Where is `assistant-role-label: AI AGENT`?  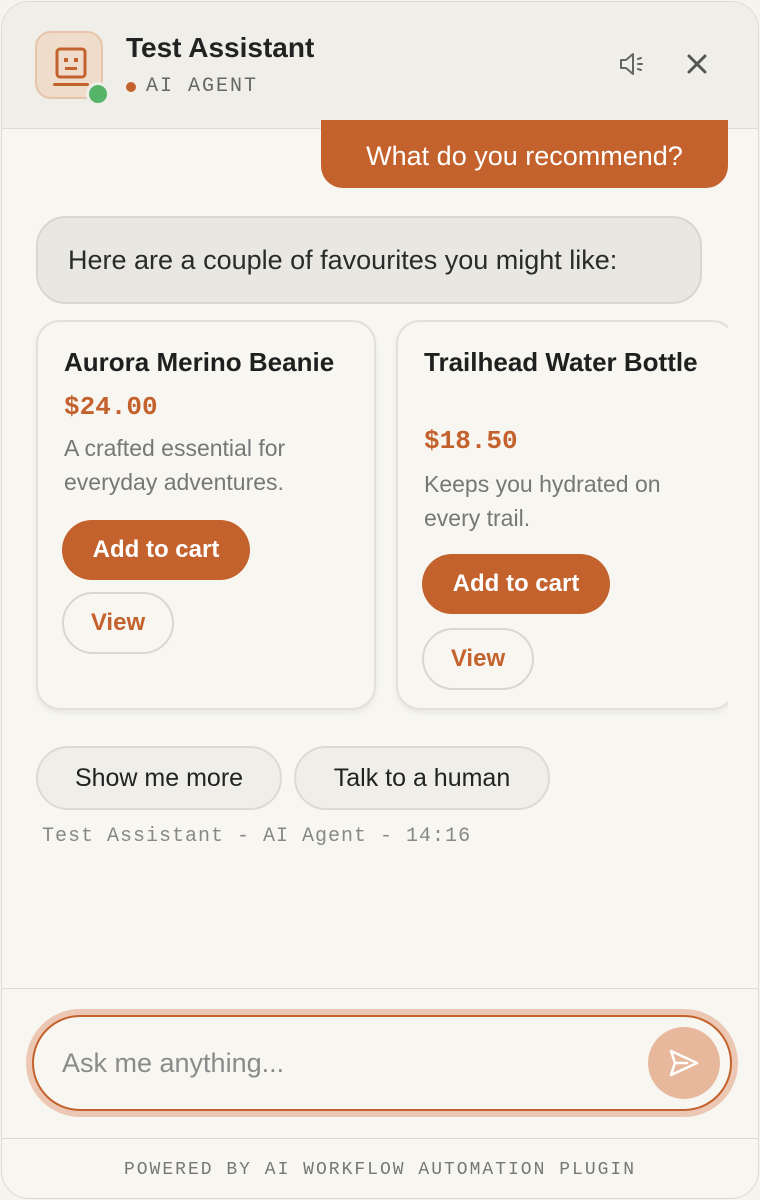 assistant-role-label: AI AGENT is located at coordinates (202, 86).